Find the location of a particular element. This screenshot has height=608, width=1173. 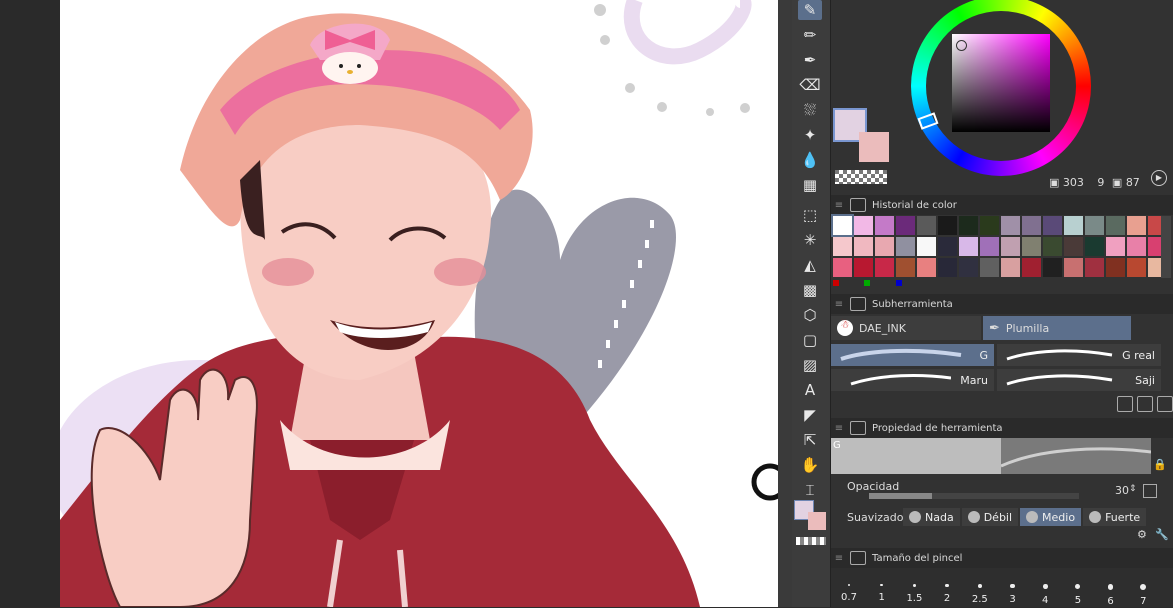

fill-tool-icon: ◭ is located at coordinates (810, 265).